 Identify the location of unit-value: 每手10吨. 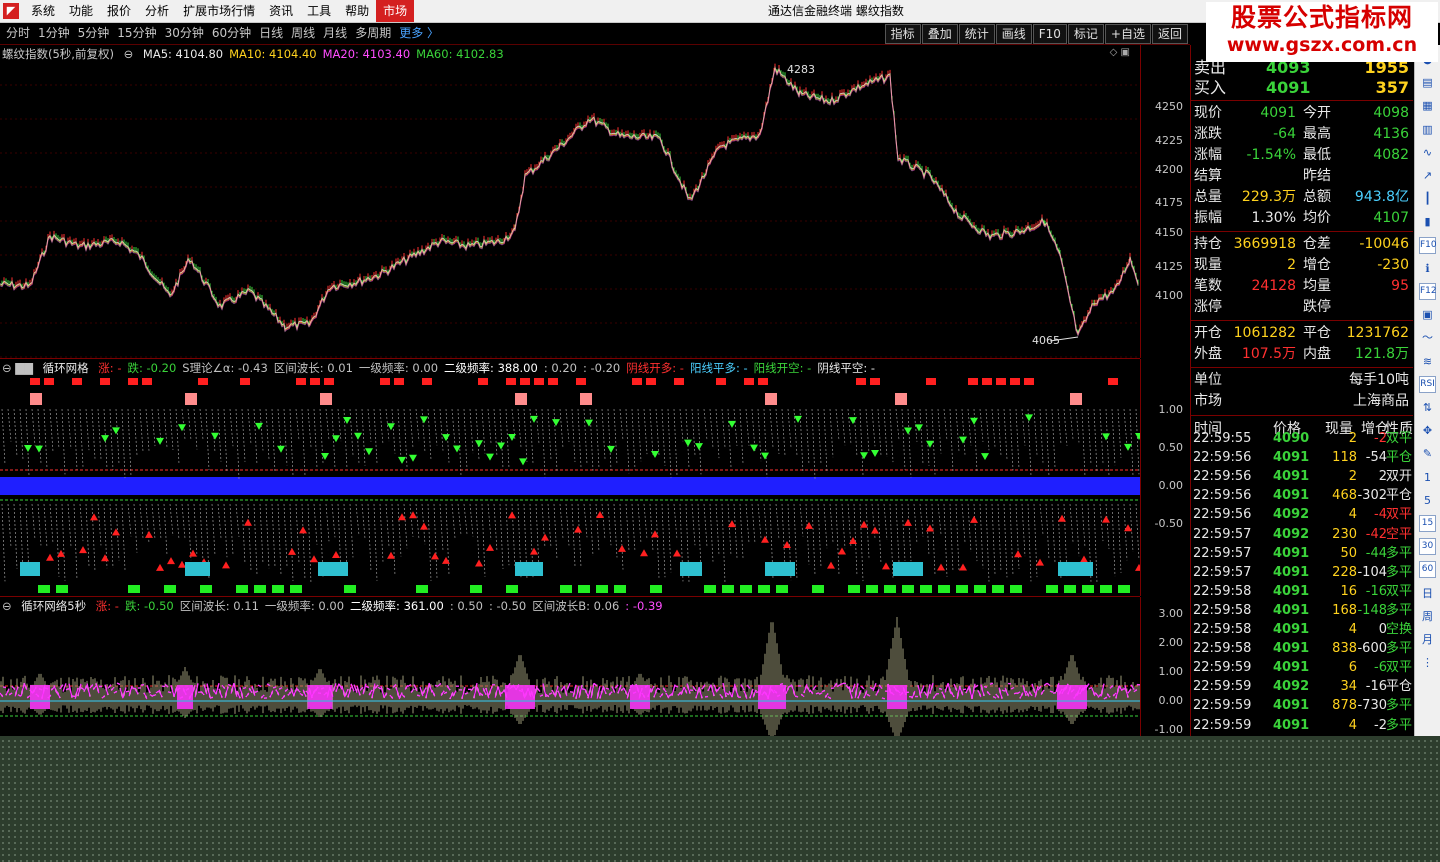
(1379, 380).